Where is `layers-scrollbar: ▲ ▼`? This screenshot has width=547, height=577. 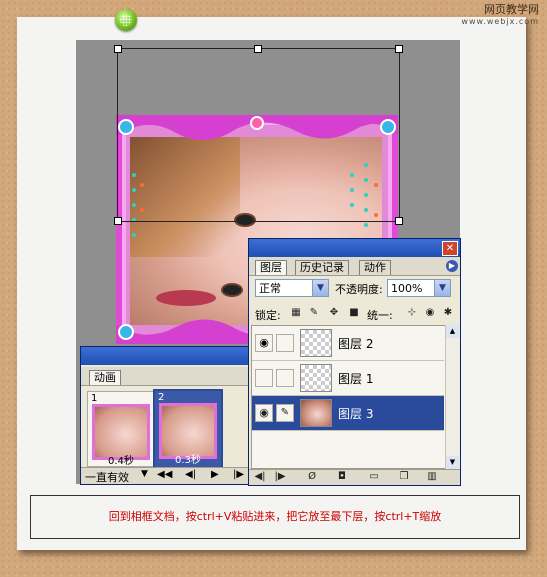 layers-scrollbar: ▲ ▼ is located at coordinates (452, 397).